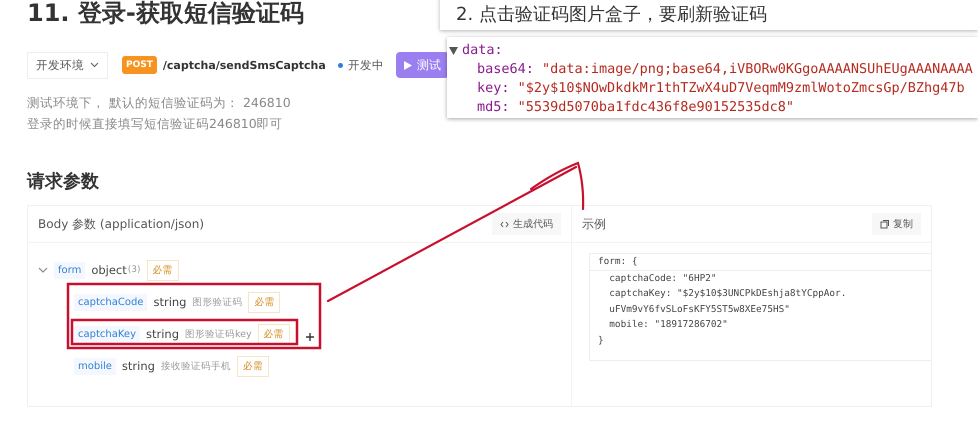 The width and height of the screenshot is (978, 426). Describe the element at coordinates (504, 224) in the screenshot. I see `code-icon` at that location.